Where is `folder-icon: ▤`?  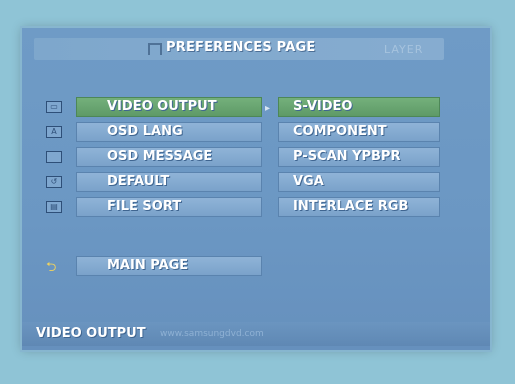 folder-icon: ▤ is located at coordinates (54, 207).